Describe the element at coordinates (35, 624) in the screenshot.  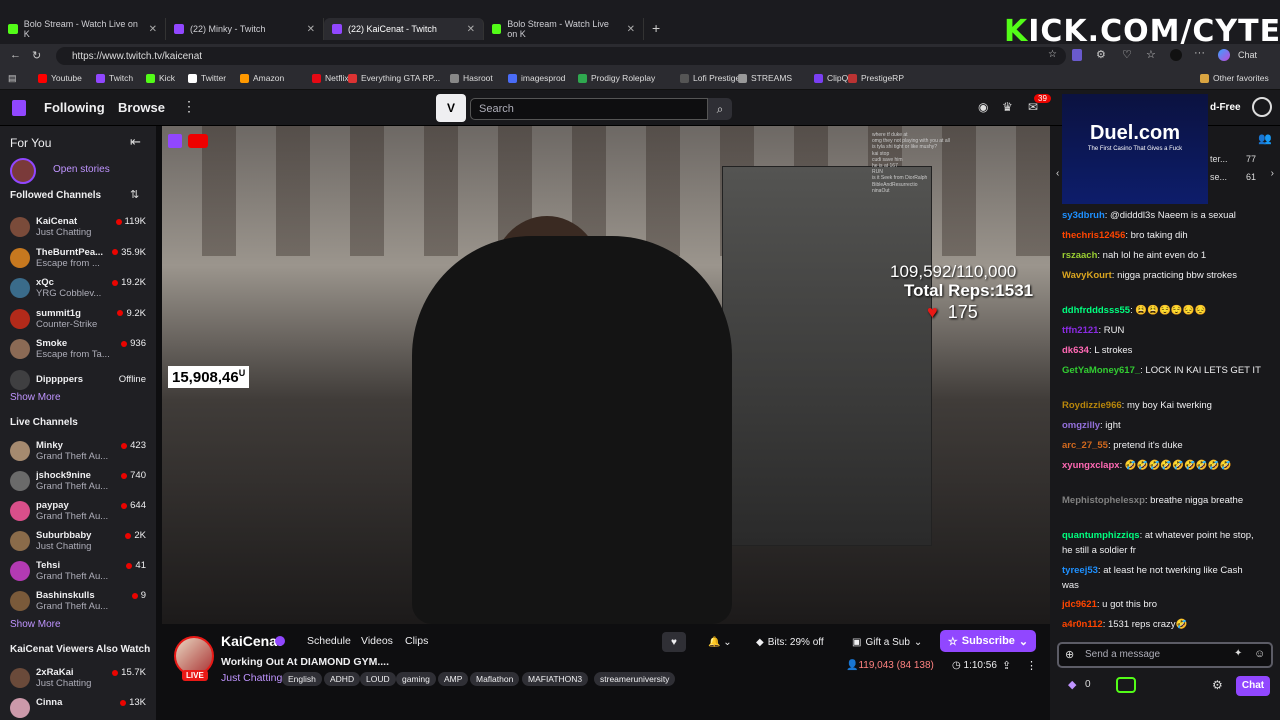
I see `show-more-live: Show More` at that location.